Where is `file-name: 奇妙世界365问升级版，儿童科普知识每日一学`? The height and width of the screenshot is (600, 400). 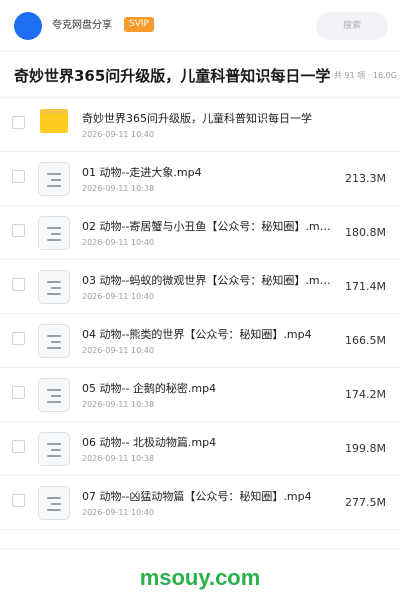 file-name: 奇妙世界365问升级版，儿童科普知识每日一学 is located at coordinates (197, 118).